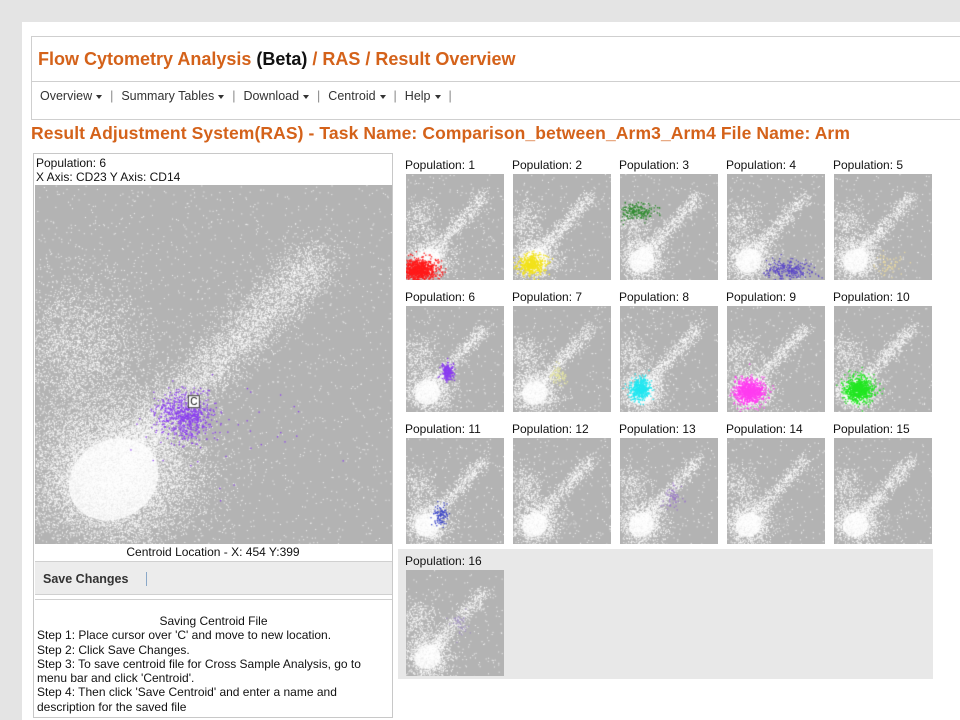  I want to click on population-cell: Population: 11, so click(451, 483).